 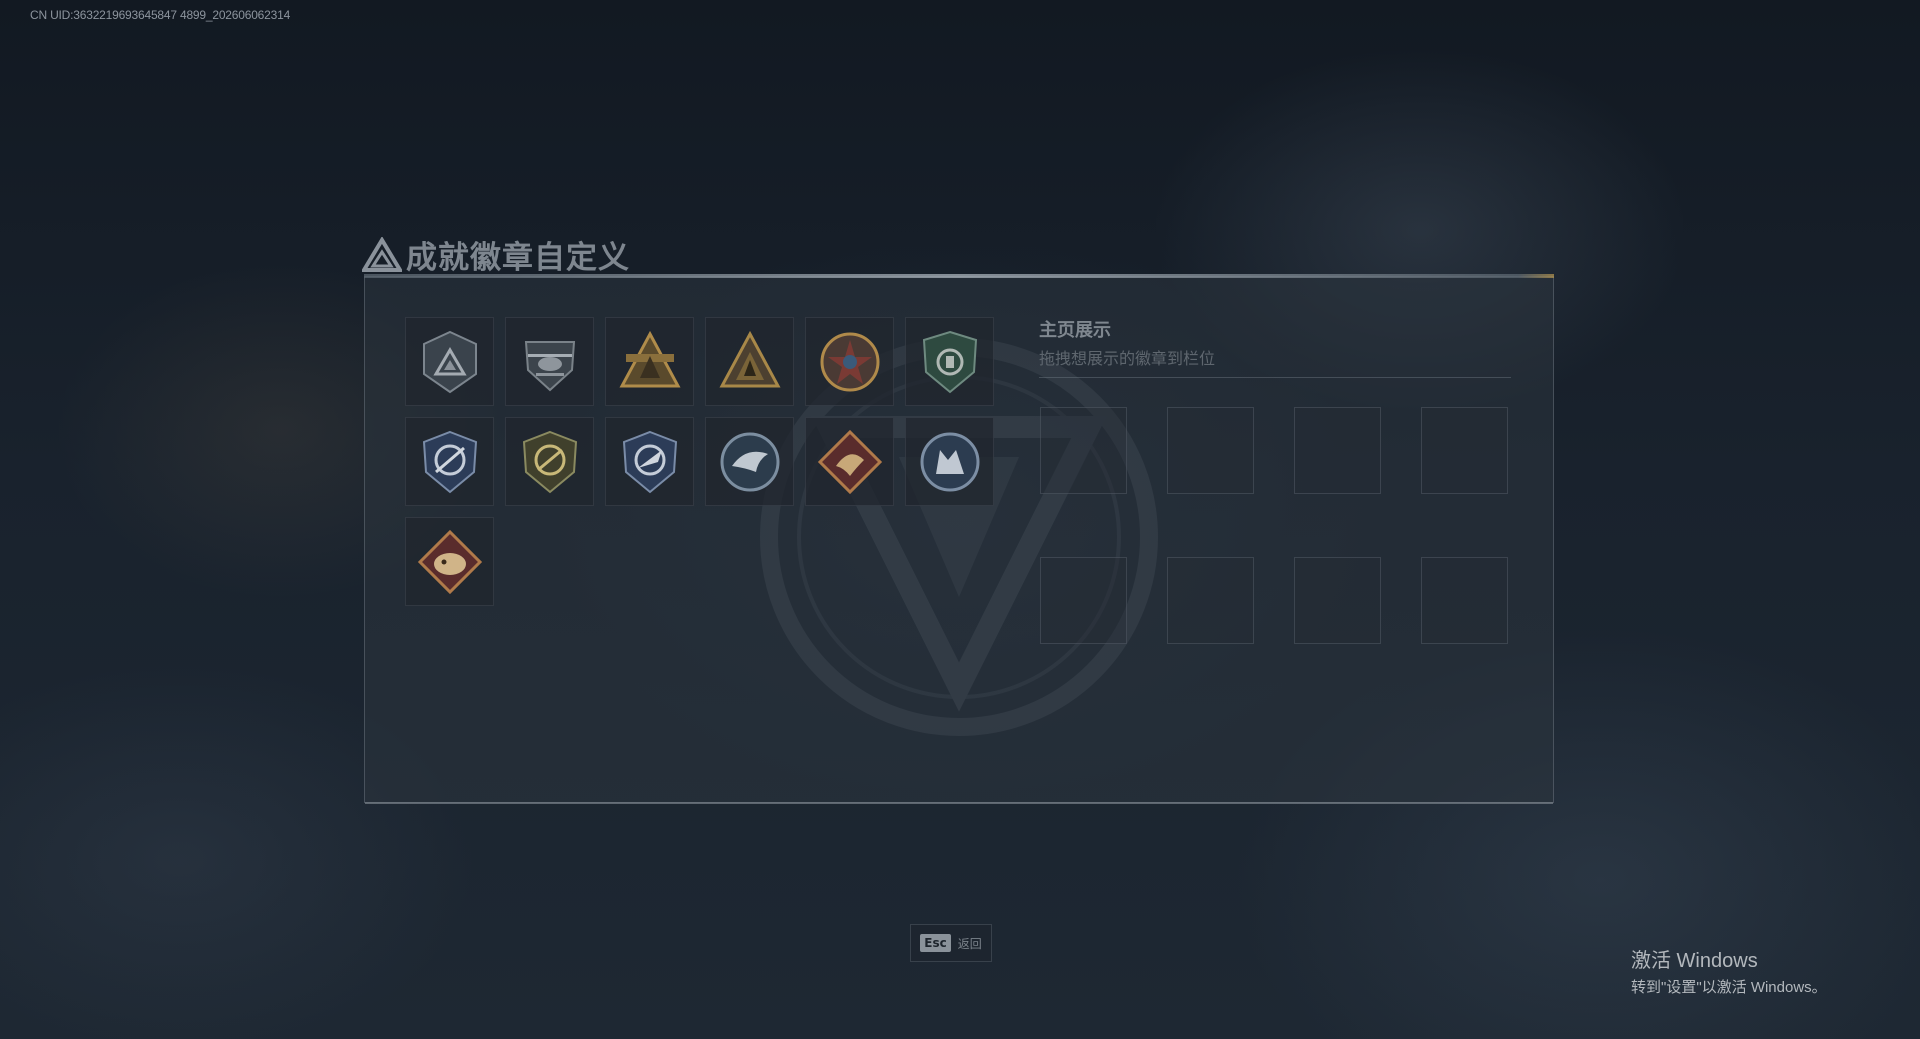 I want to click on eagle-circle-badge-icon, so click(x=749, y=461).